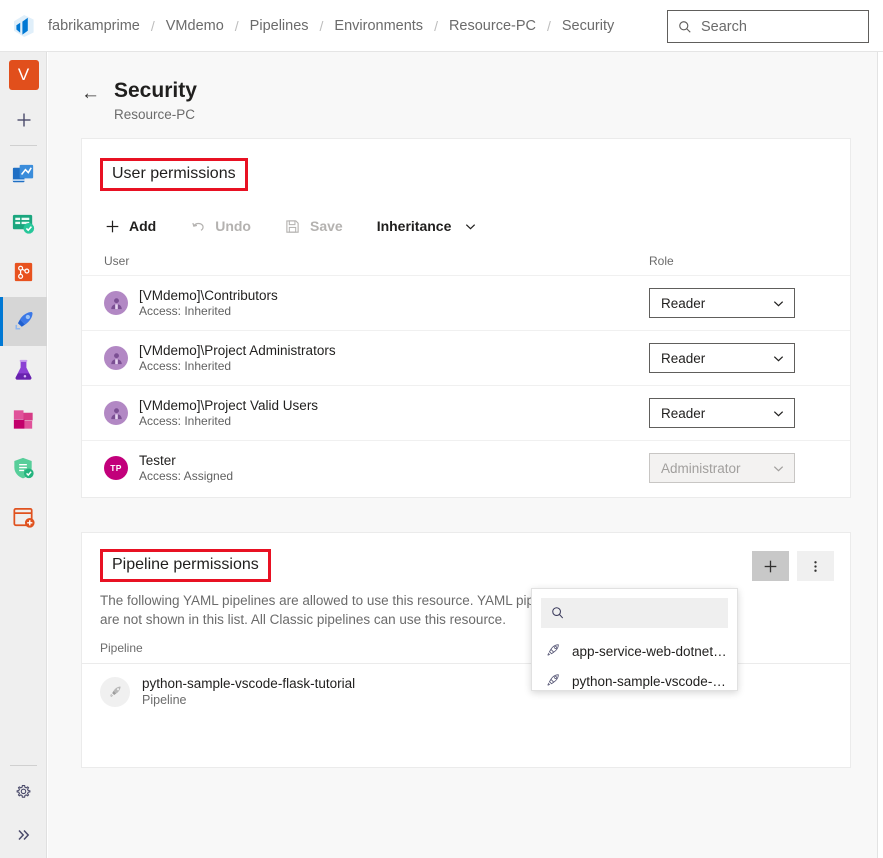 Image resolution: width=883 pixels, height=858 pixels. What do you see at coordinates (94, 26) in the screenshot?
I see `breadcrumb-item-org: fabrikamprime` at bounding box center [94, 26].